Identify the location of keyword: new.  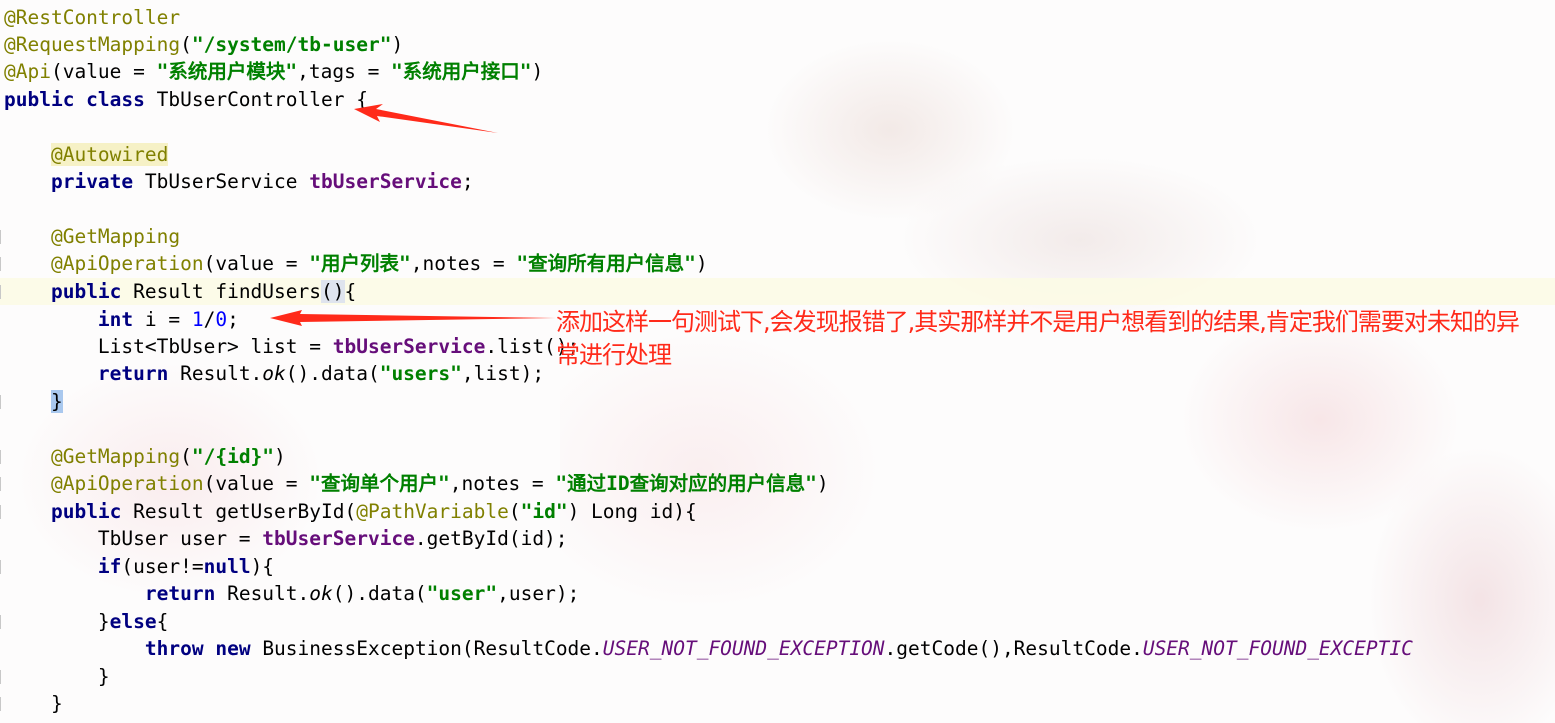
(233, 648).